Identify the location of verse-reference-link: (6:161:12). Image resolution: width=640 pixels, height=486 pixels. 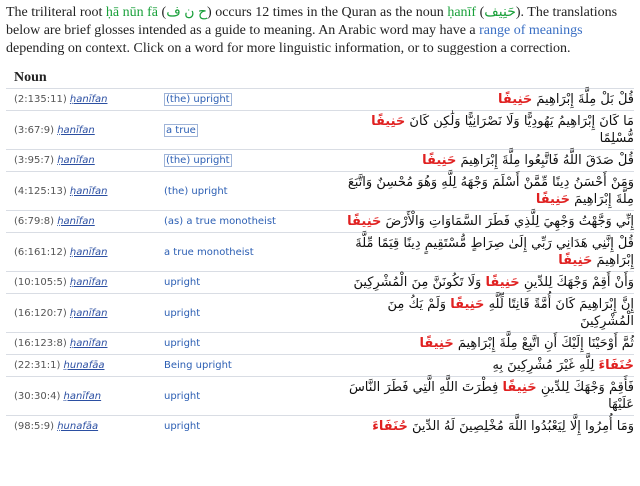
(40, 252).